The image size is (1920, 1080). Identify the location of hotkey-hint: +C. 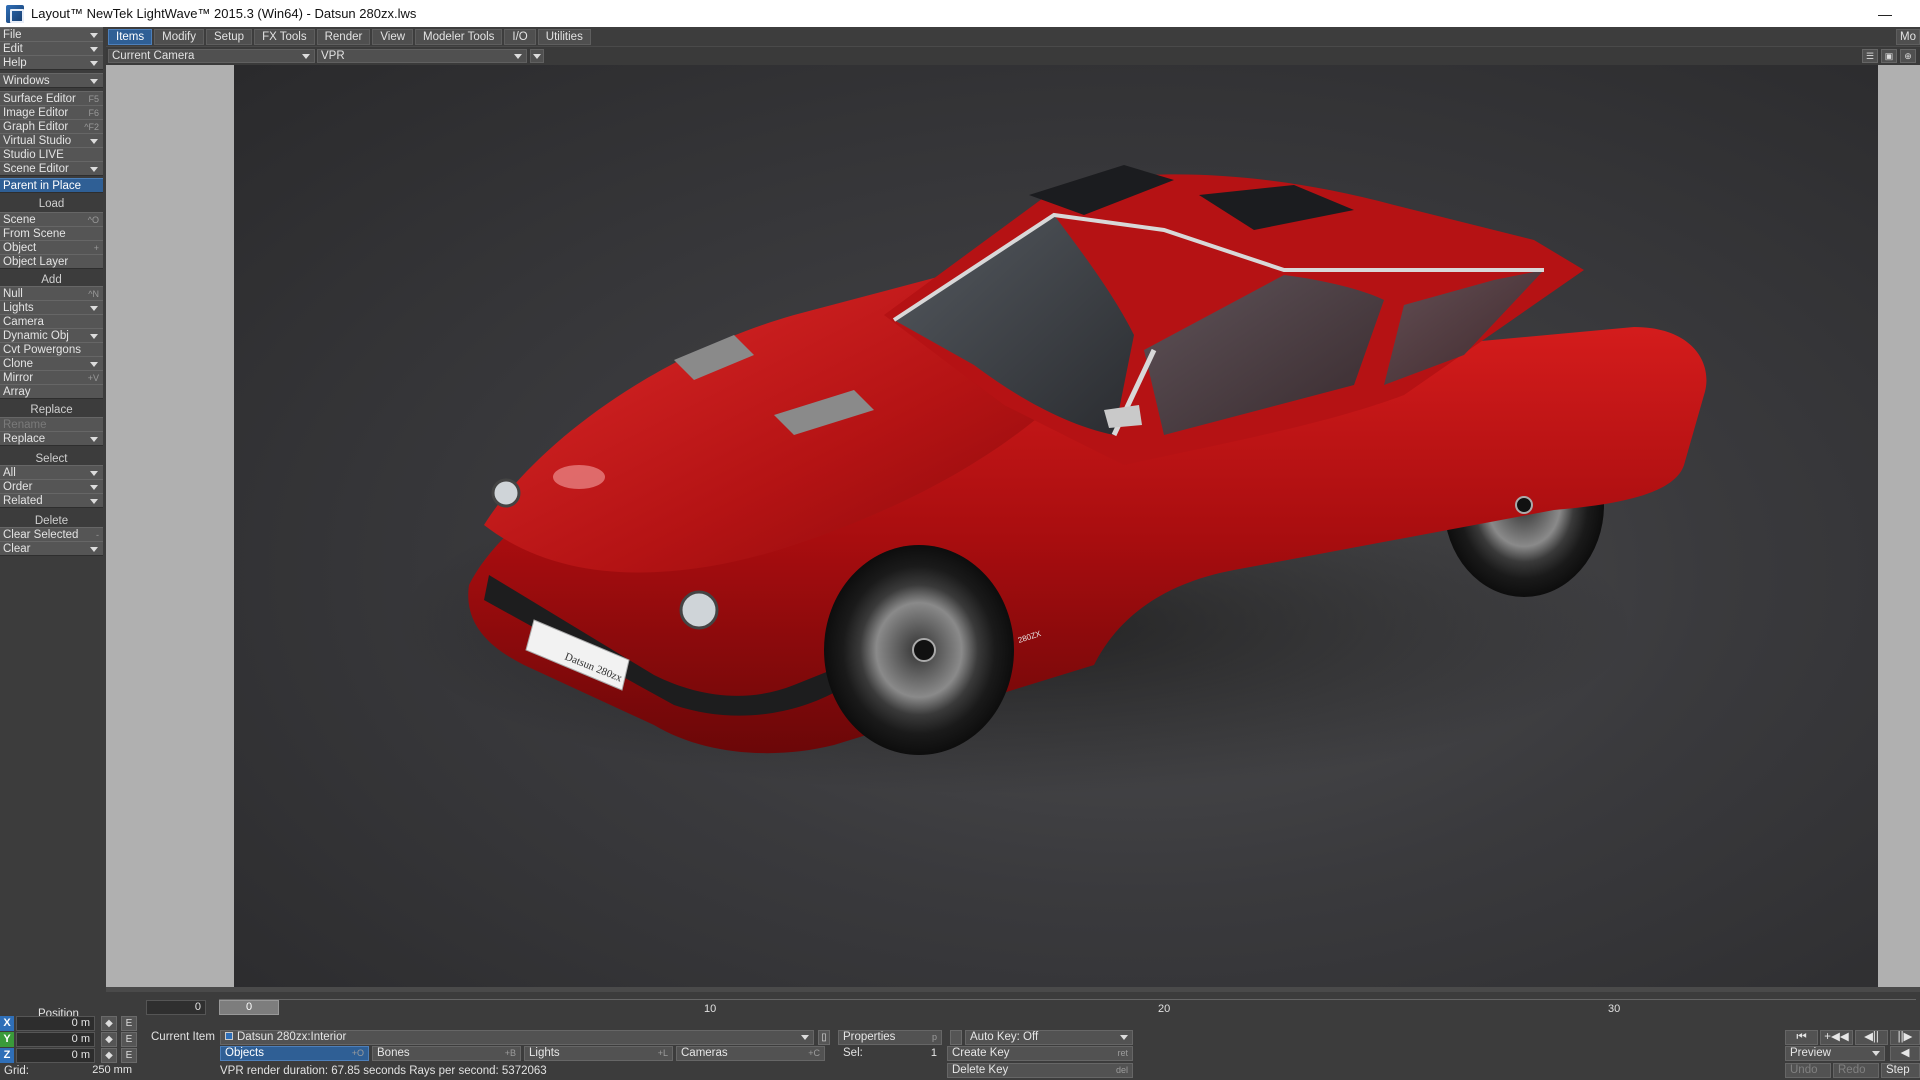
(814, 1053).